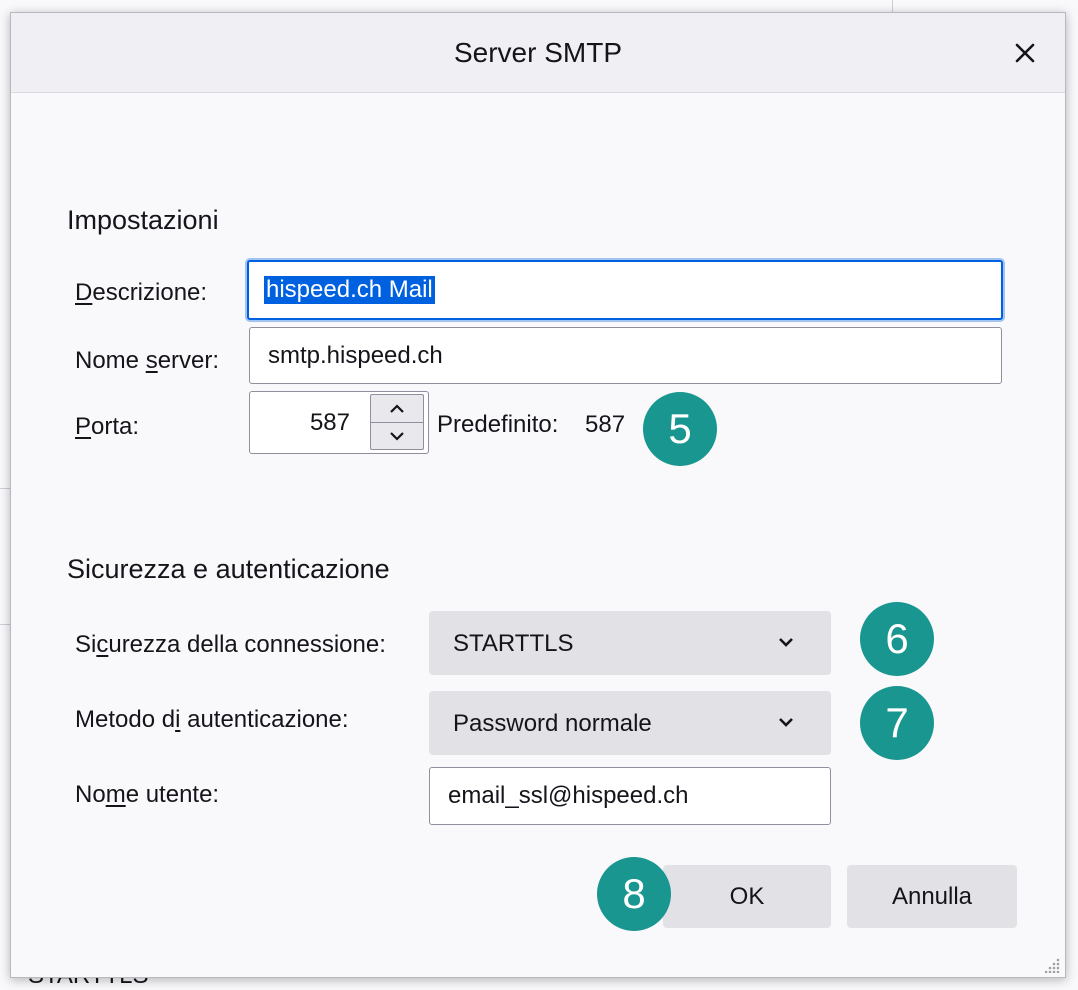 The width and height of the screenshot is (1078, 990). I want to click on cancel-button: Annulla, so click(932, 896).